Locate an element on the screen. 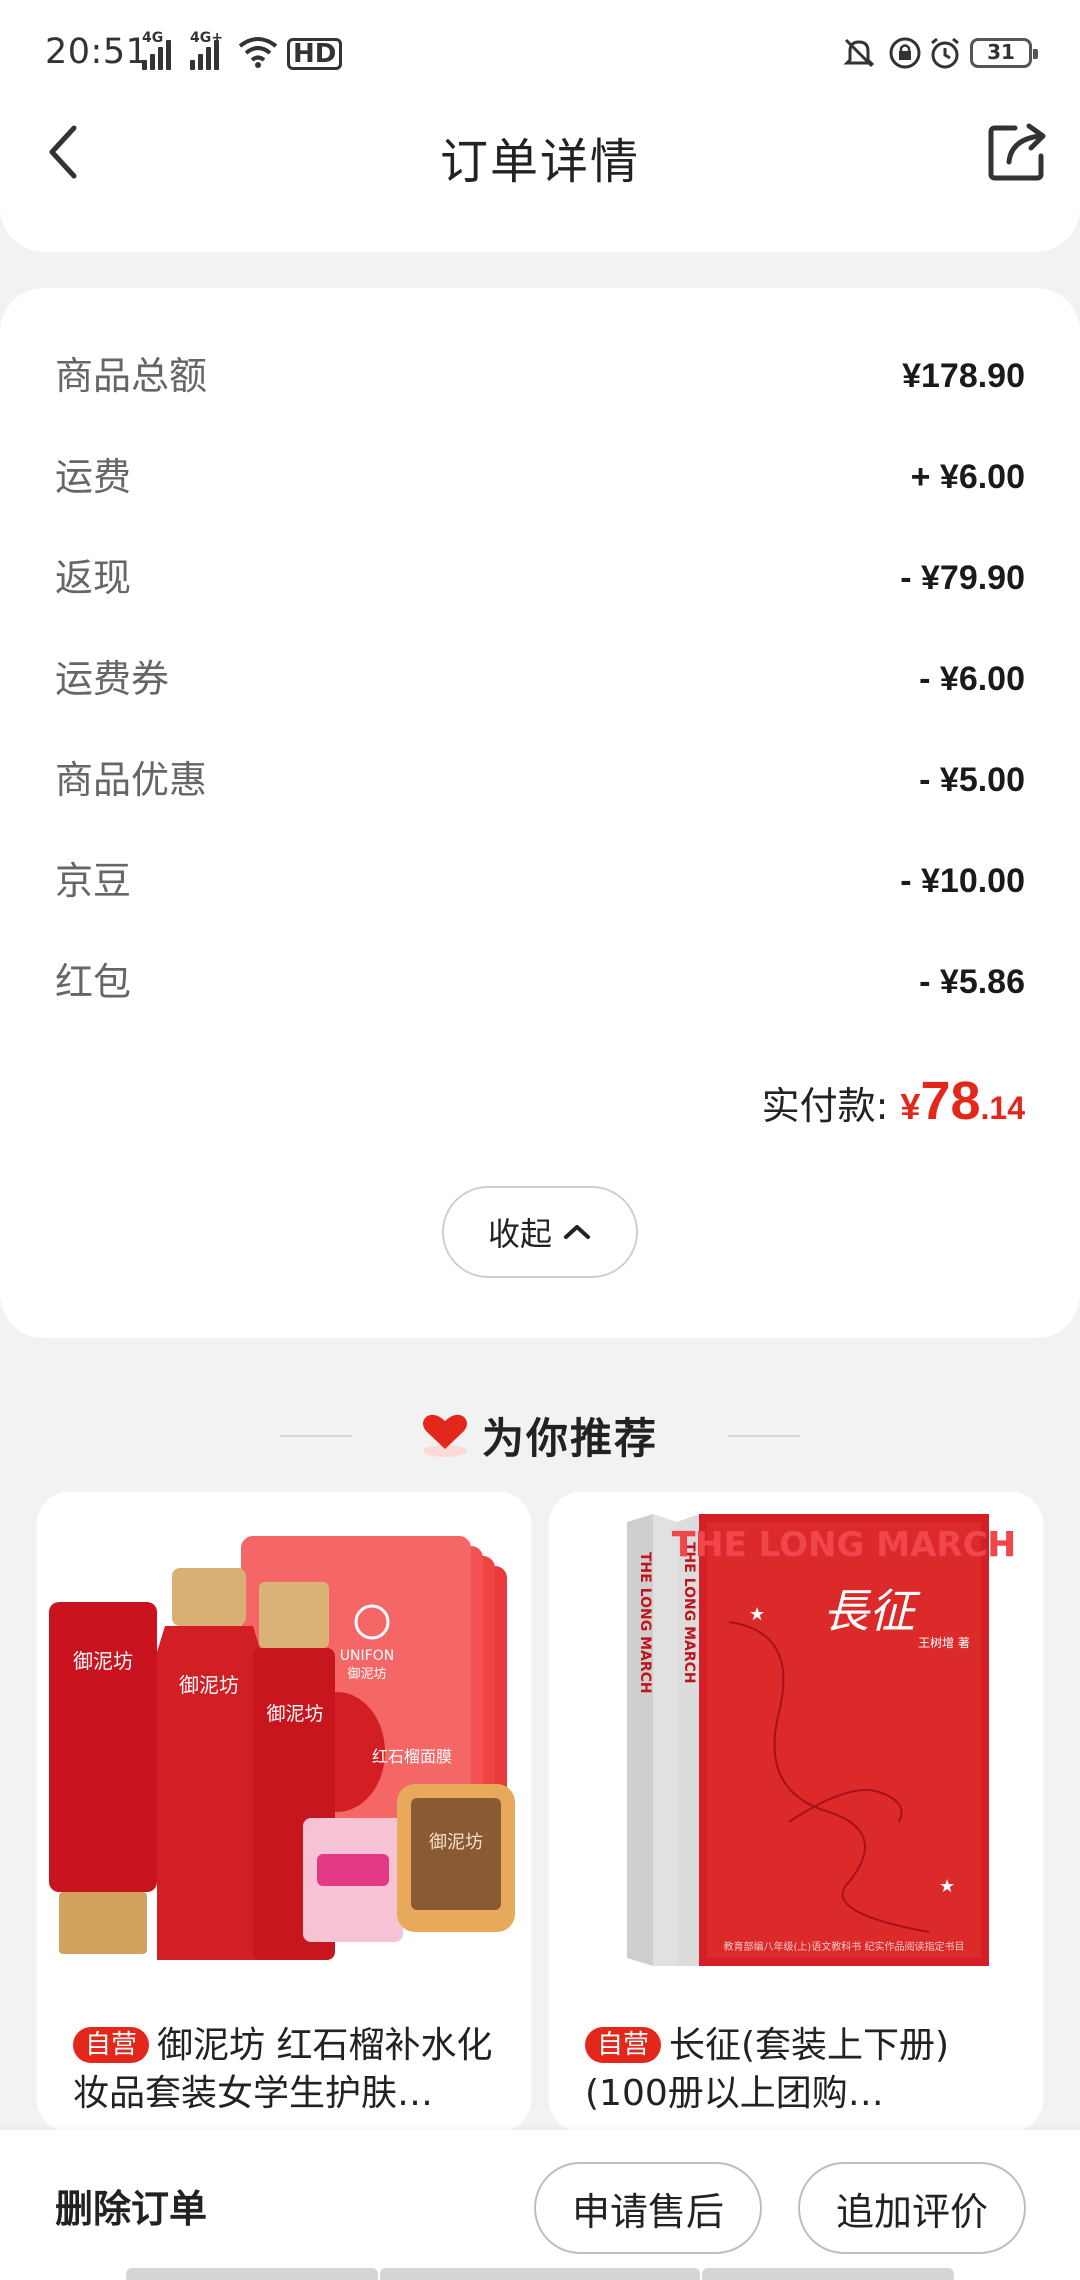 The image size is (1080, 2280). paid-integer: 78 is located at coordinates (950, 1101).